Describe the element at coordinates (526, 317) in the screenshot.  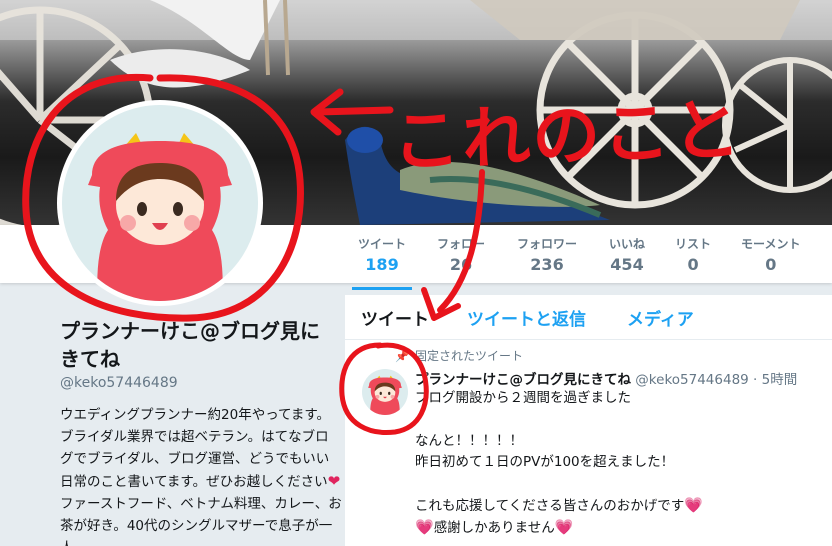
I see `tab-tweets-and-replies: ツイートと返信` at that location.